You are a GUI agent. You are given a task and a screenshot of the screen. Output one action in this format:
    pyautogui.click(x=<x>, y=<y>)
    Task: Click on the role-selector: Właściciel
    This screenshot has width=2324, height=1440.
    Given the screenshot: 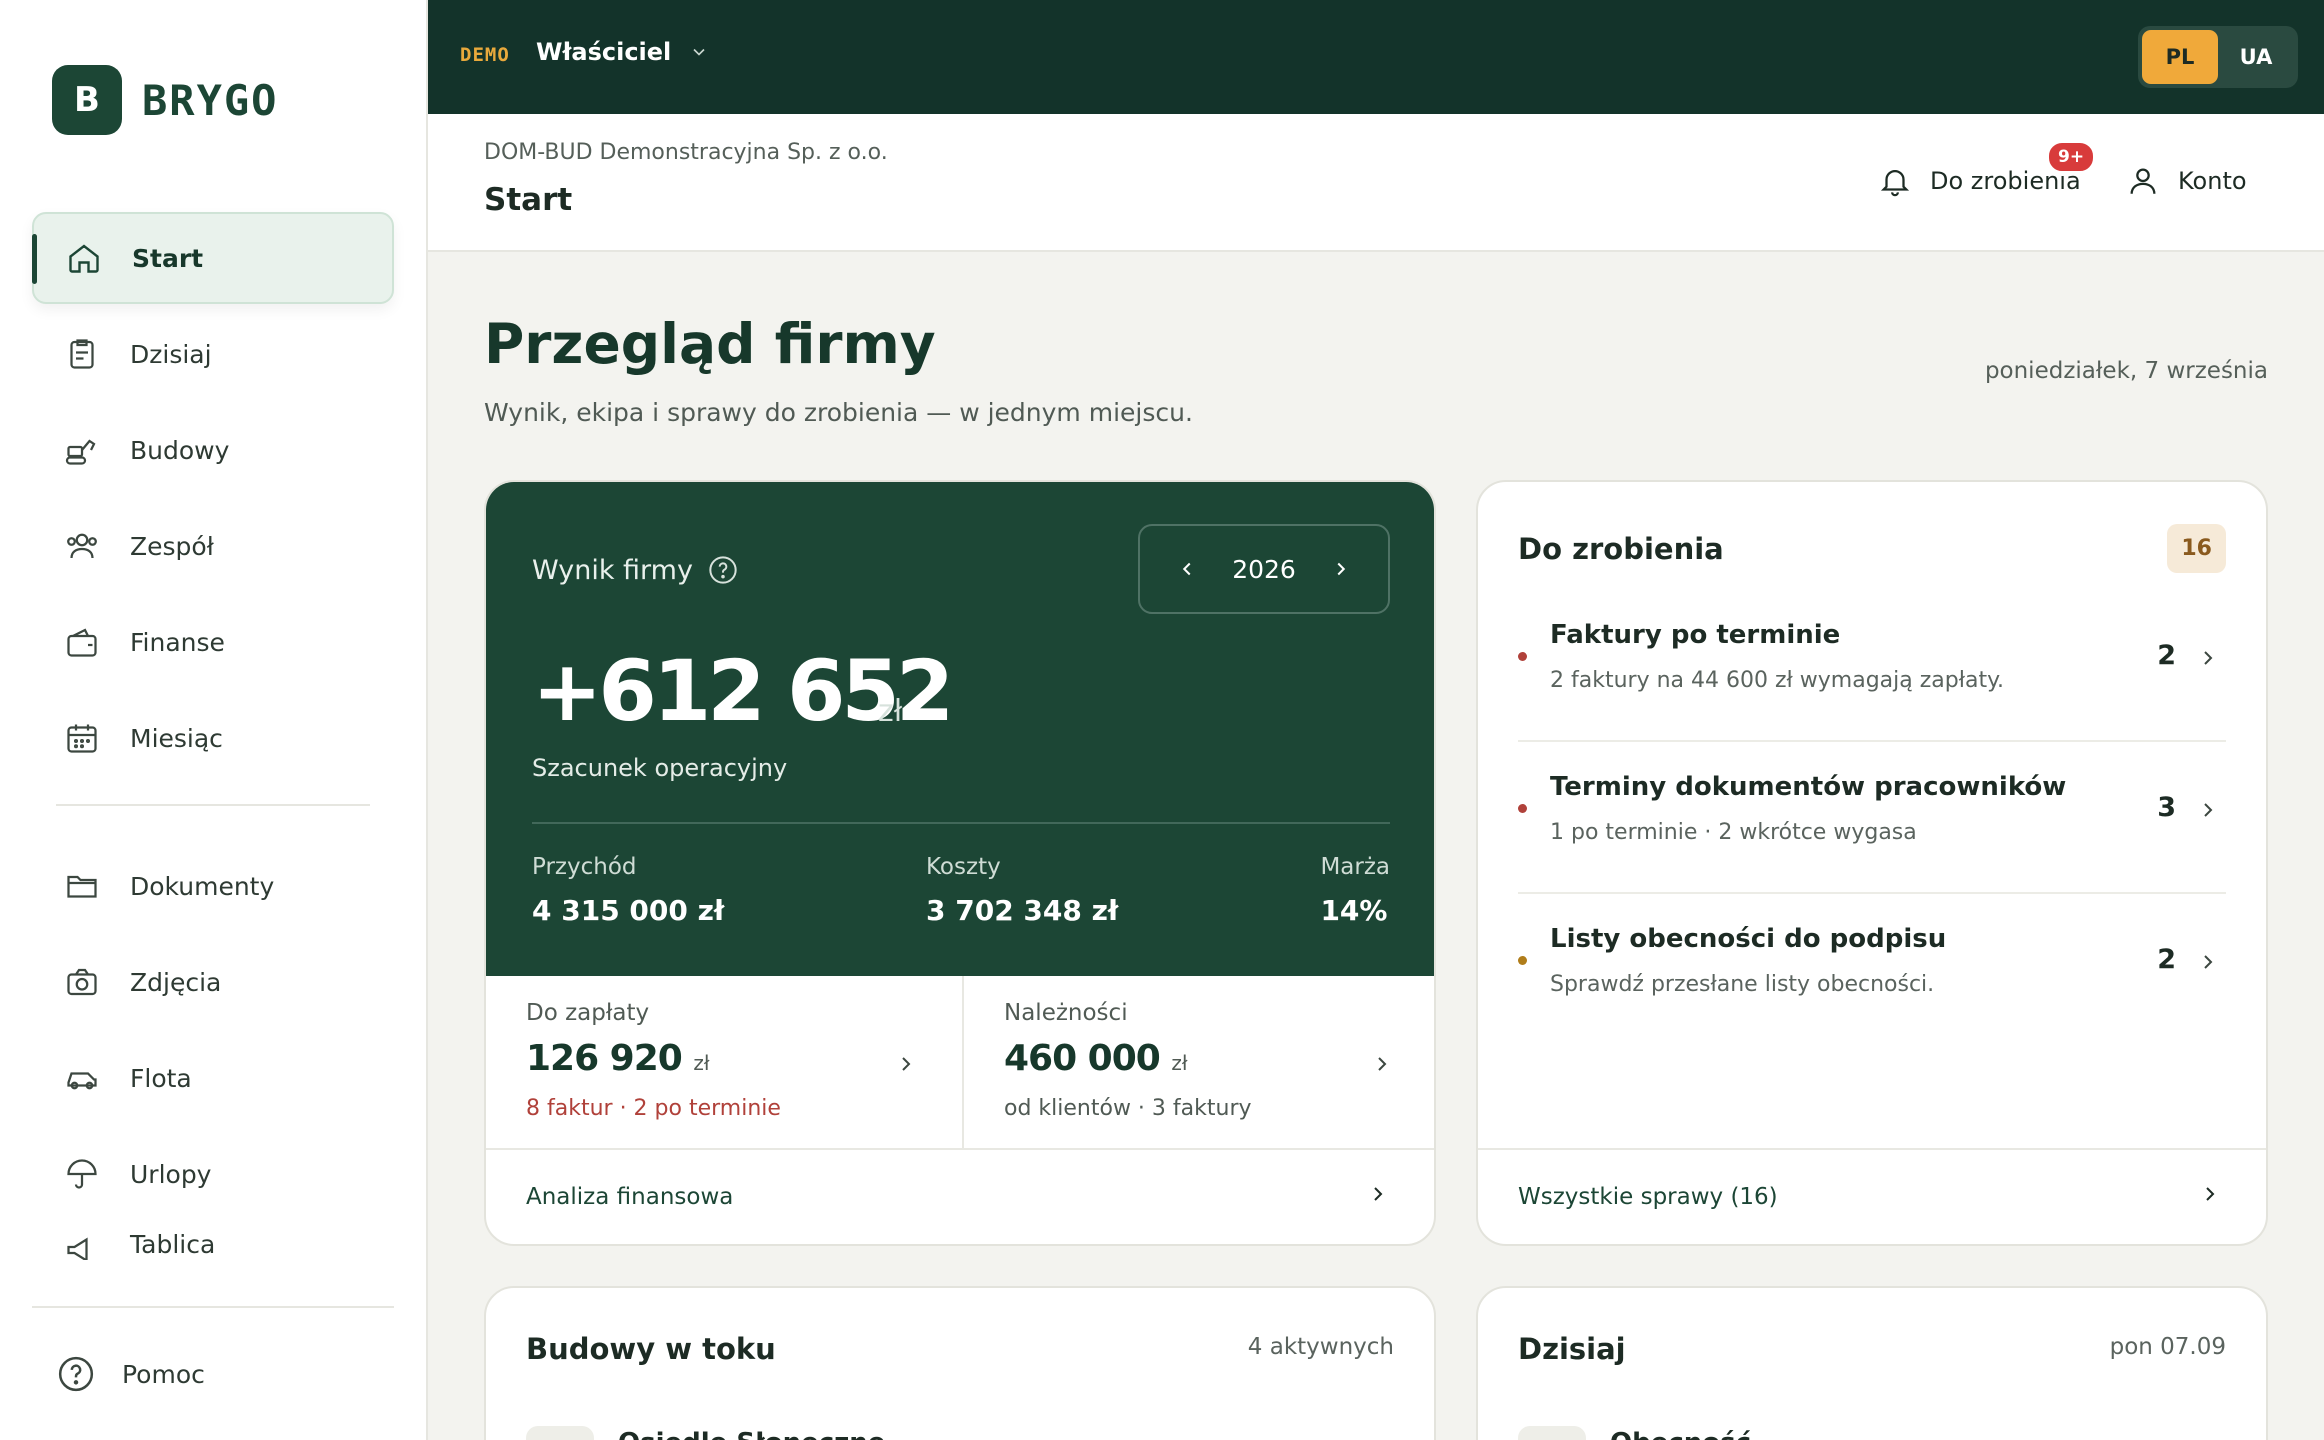 What is the action you would take?
    pyautogui.click(x=622, y=52)
    